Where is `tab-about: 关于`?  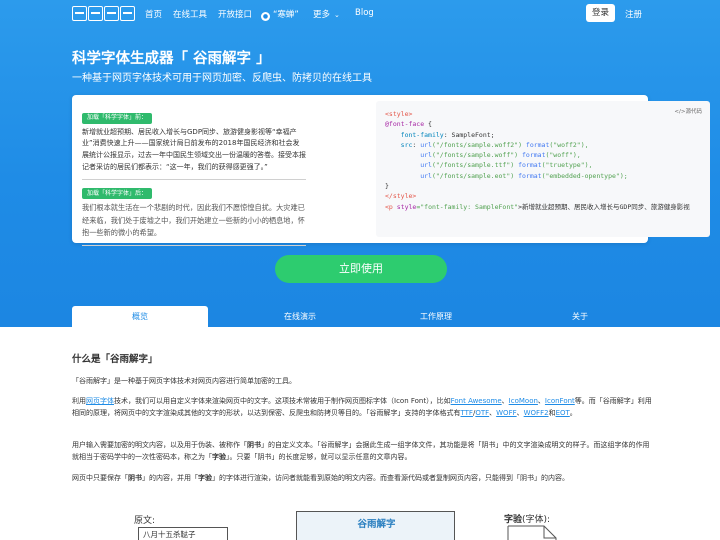 tab-about: 关于 is located at coordinates (580, 316).